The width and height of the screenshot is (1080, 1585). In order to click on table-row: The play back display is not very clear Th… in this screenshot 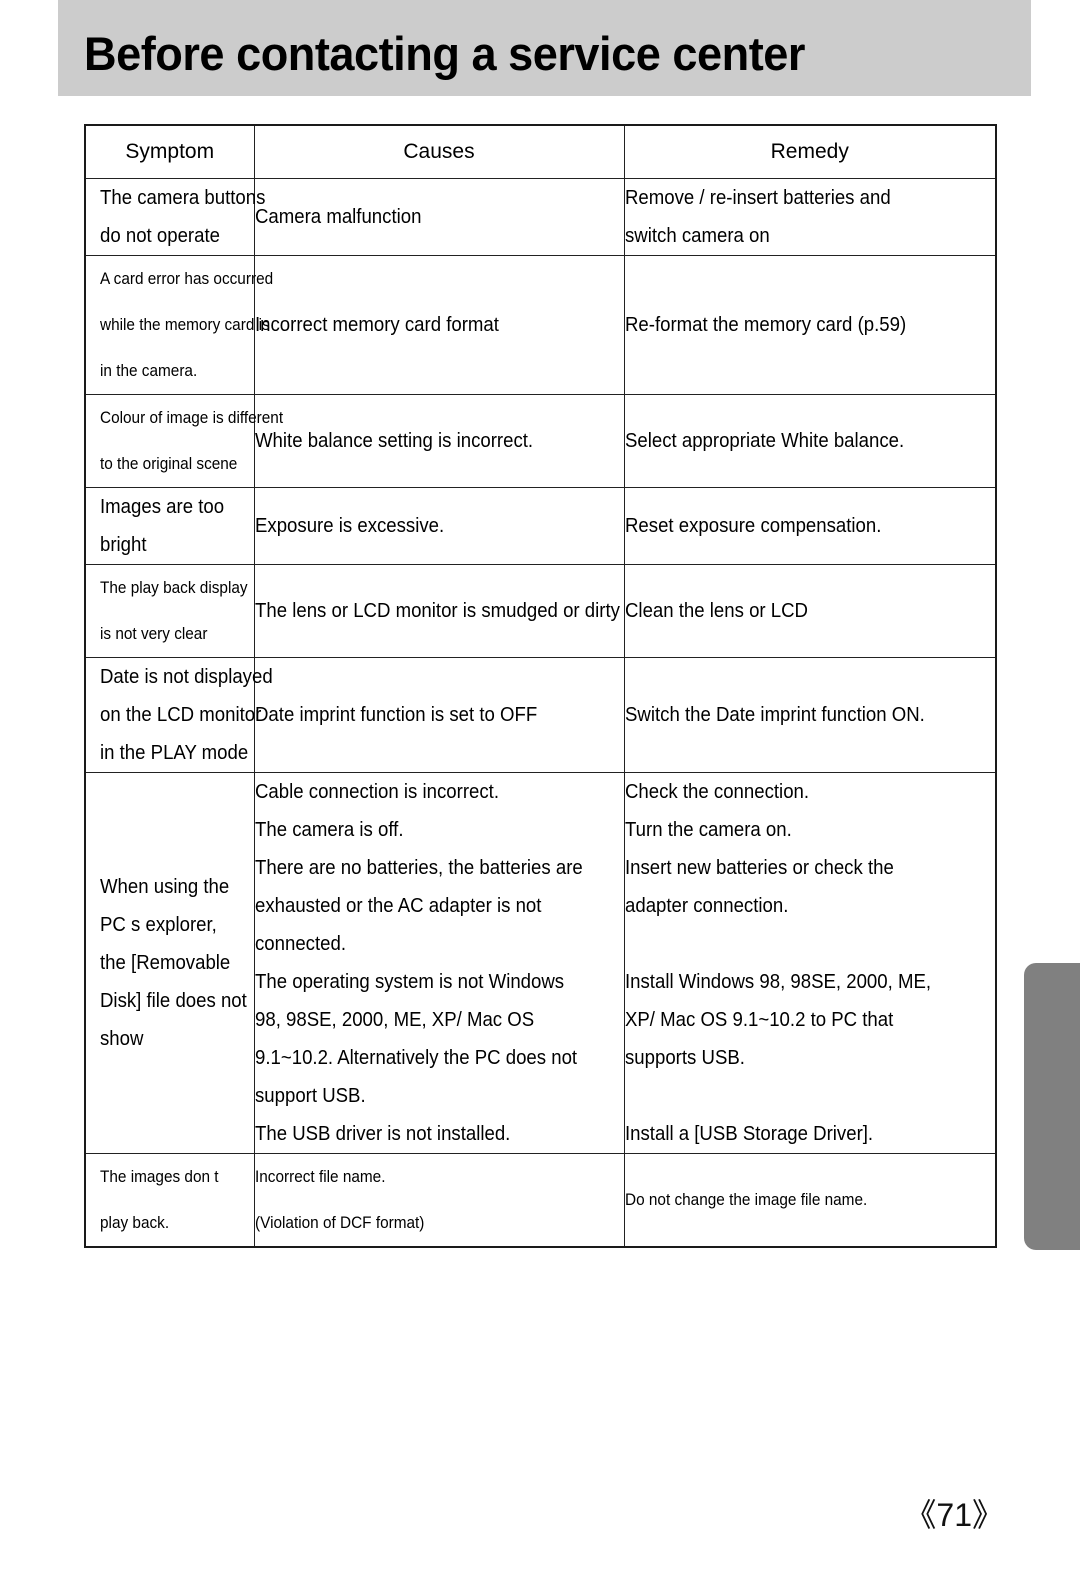, I will do `click(540, 611)`.